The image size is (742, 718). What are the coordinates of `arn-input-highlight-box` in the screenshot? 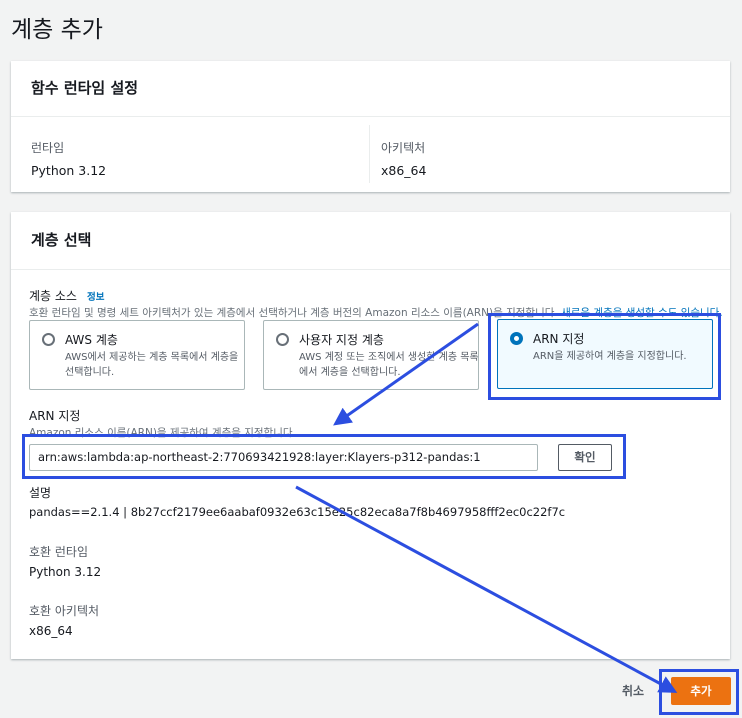 It's located at (324, 456).